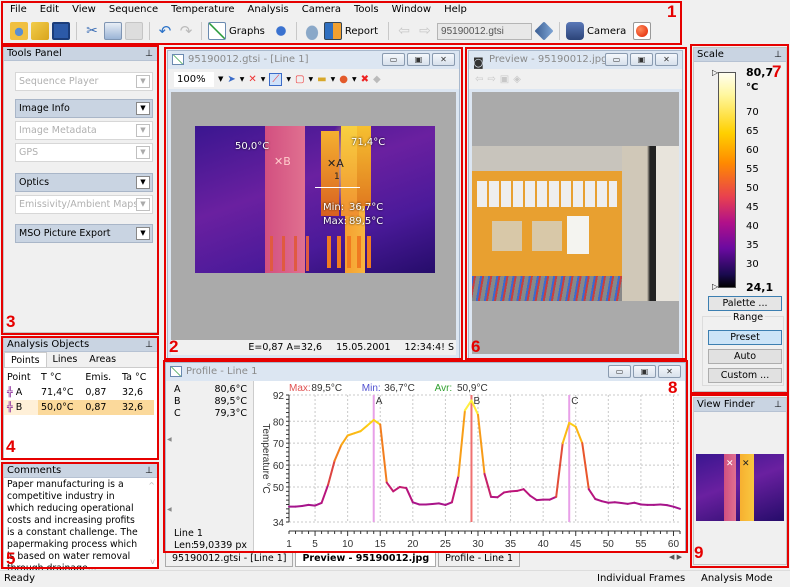 Image resolution: width=790 pixels, height=587 pixels. I want to click on window-controls: ▭ ▣ ✕, so click(641, 59).